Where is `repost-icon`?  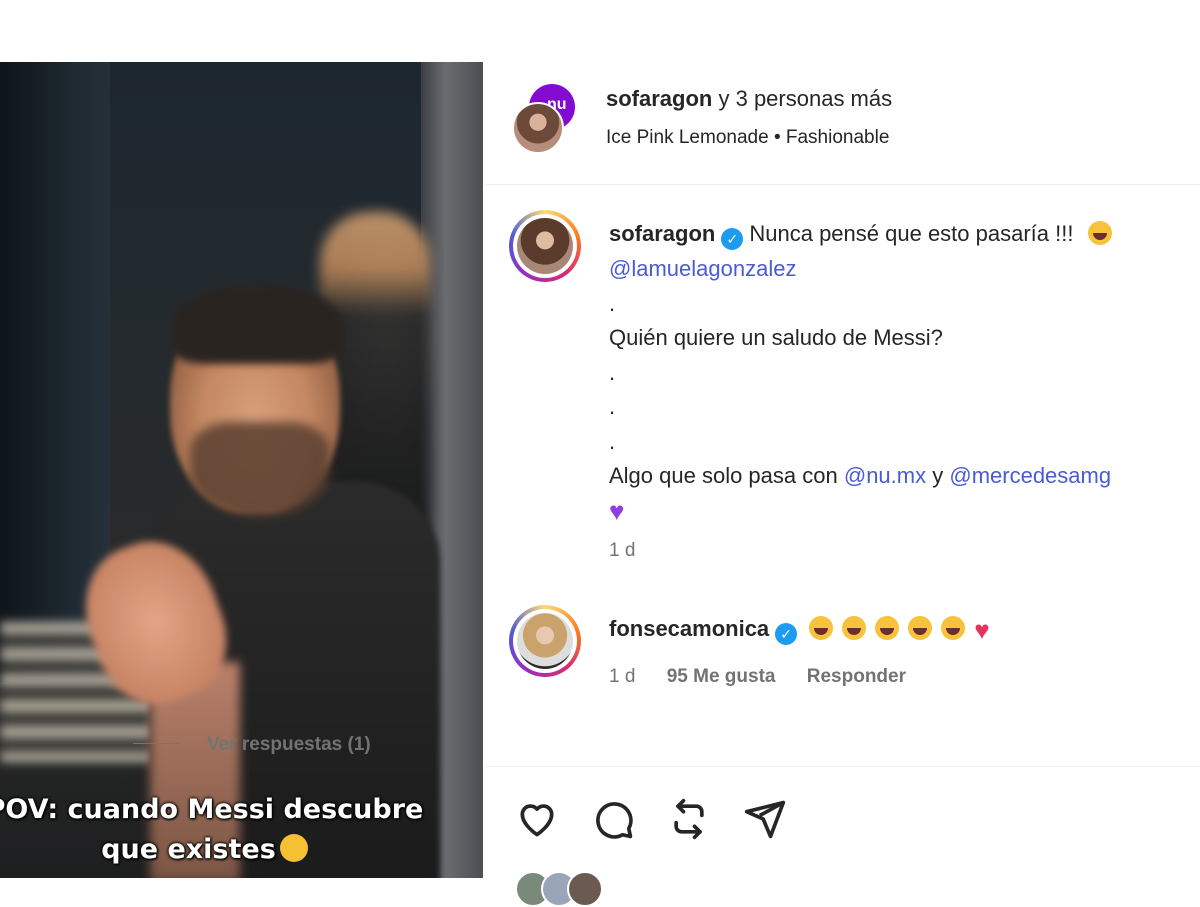 repost-icon is located at coordinates (689, 819).